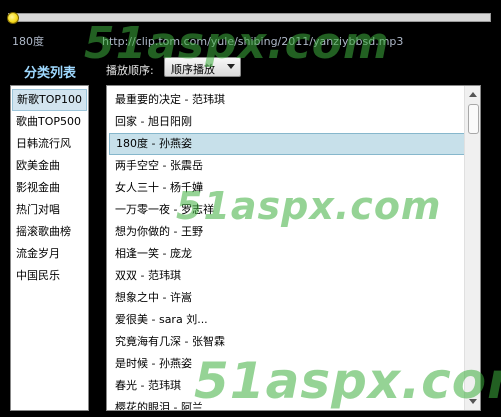 This screenshot has width=501, height=417. Describe the element at coordinates (49, 144) in the screenshot. I see `category-item: 日韩流行风` at that location.